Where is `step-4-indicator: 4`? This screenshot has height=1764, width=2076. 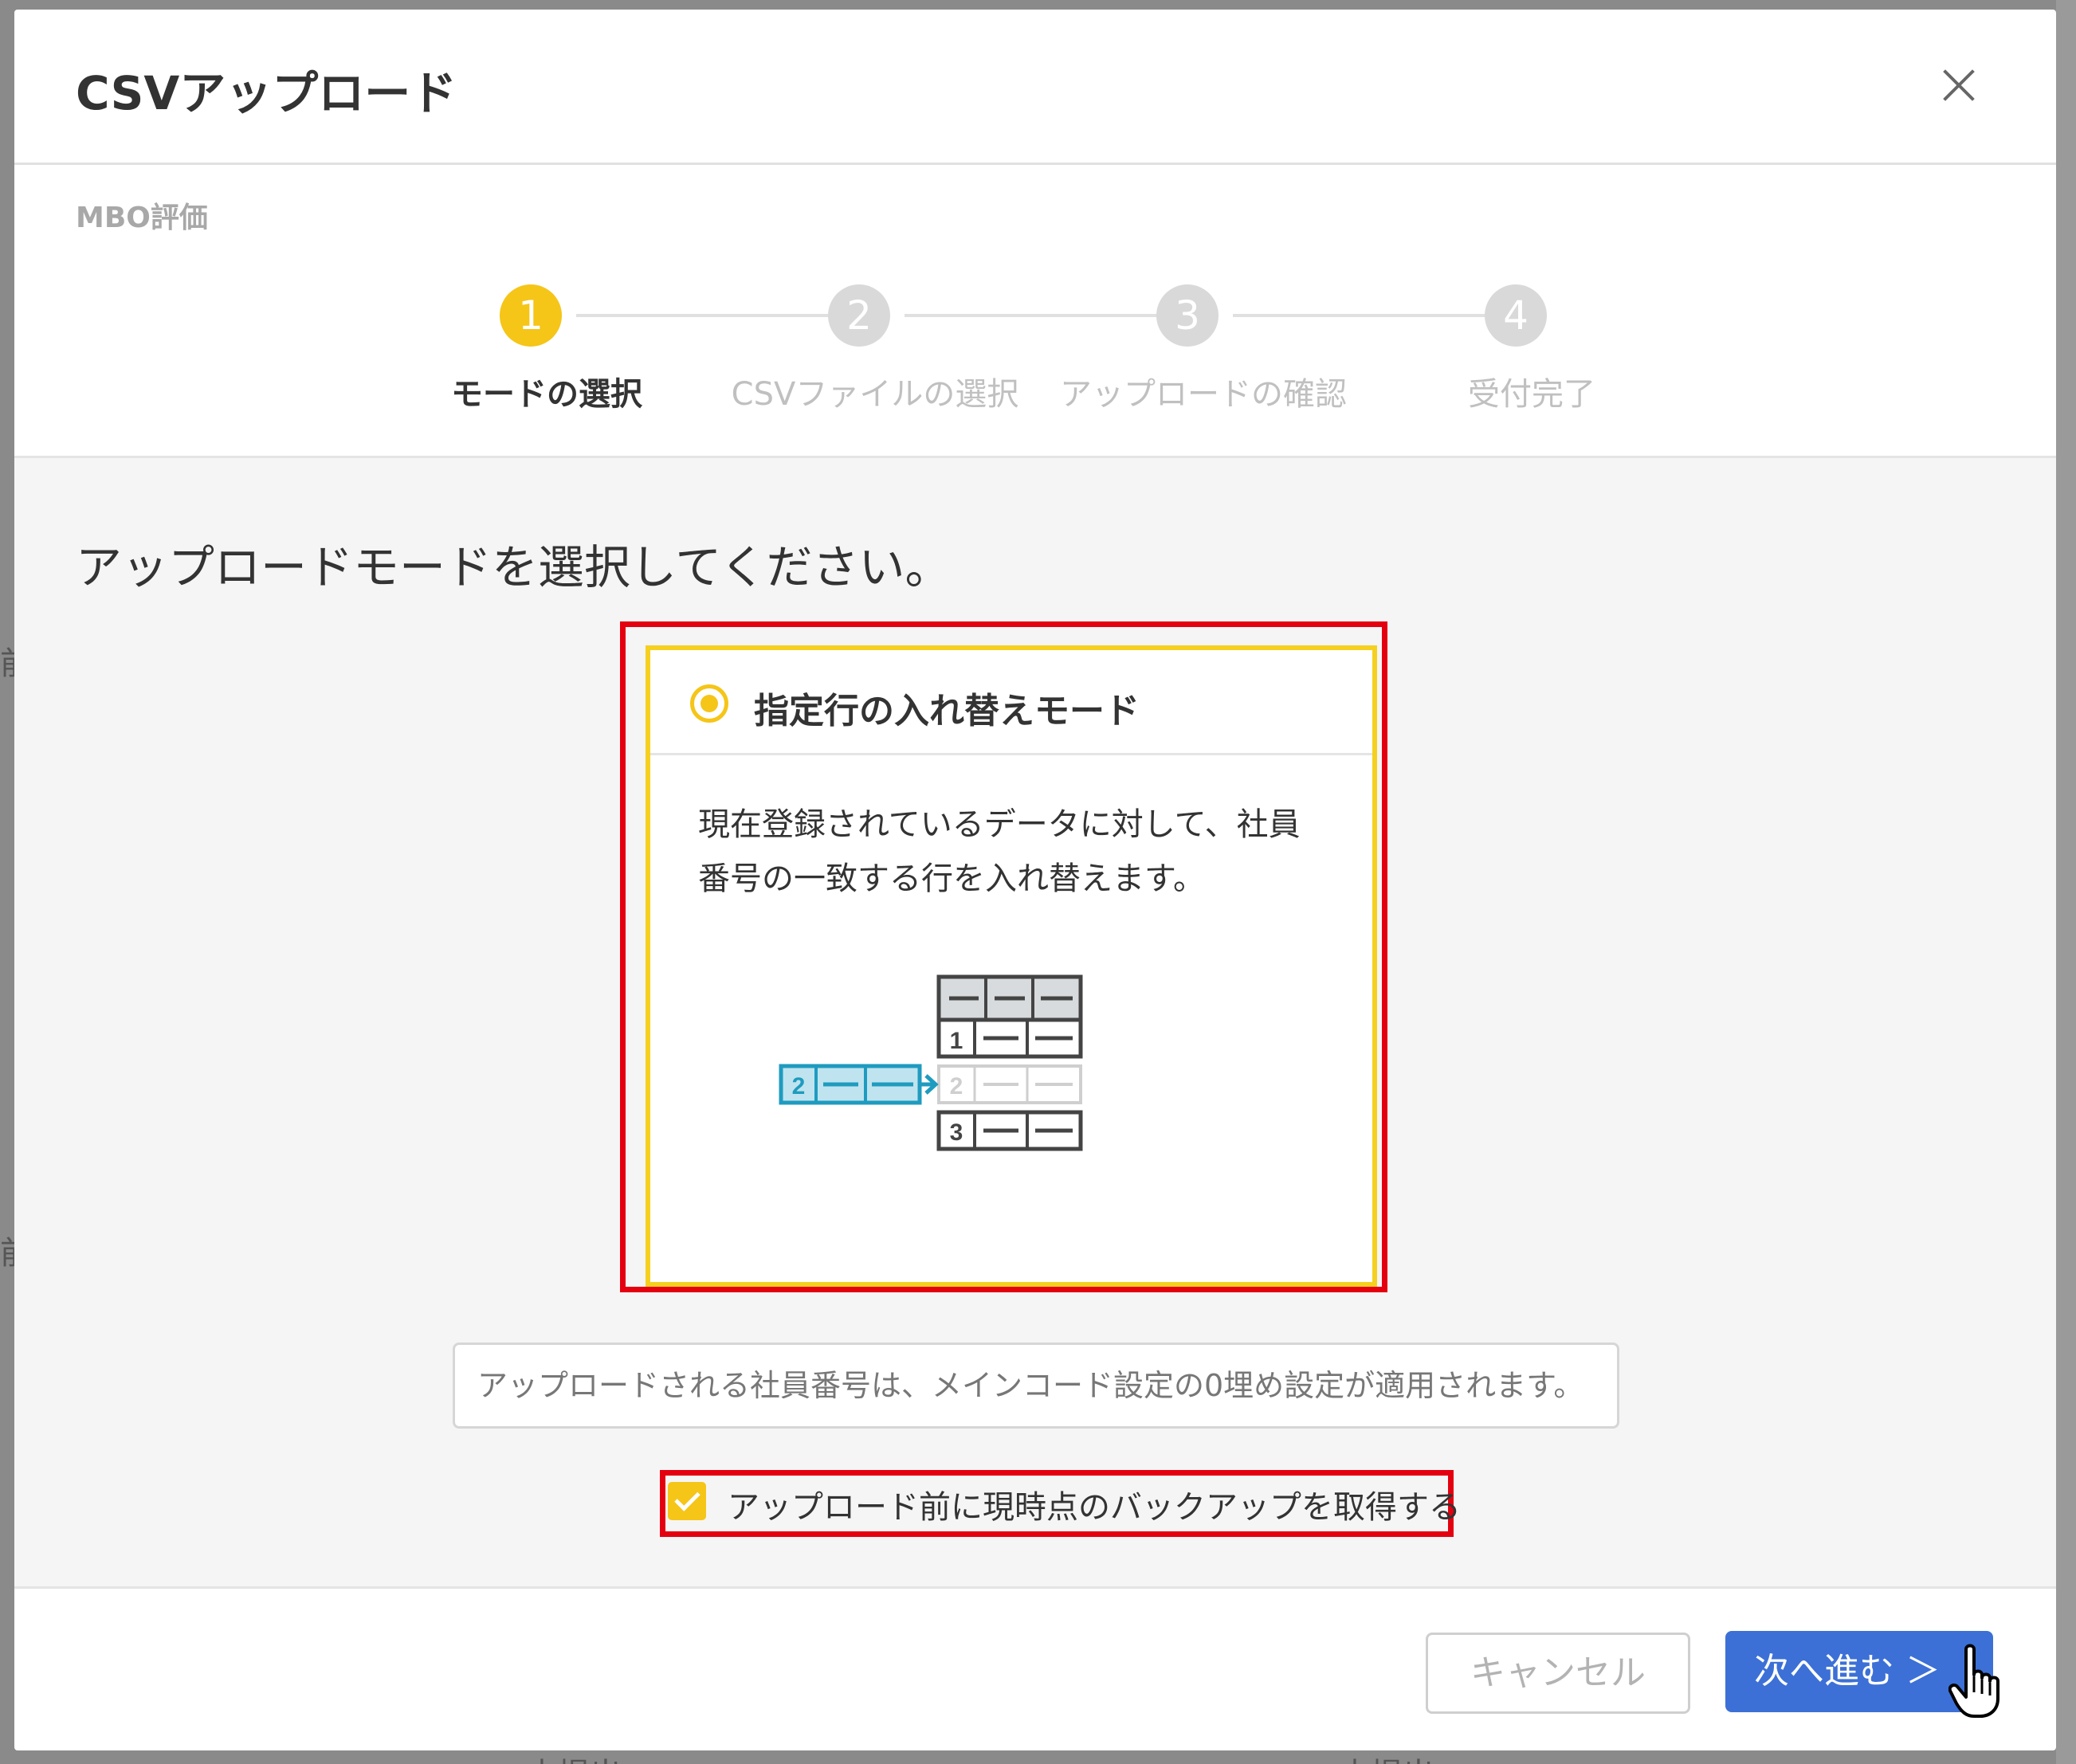 step-4-indicator: 4 is located at coordinates (1516, 315).